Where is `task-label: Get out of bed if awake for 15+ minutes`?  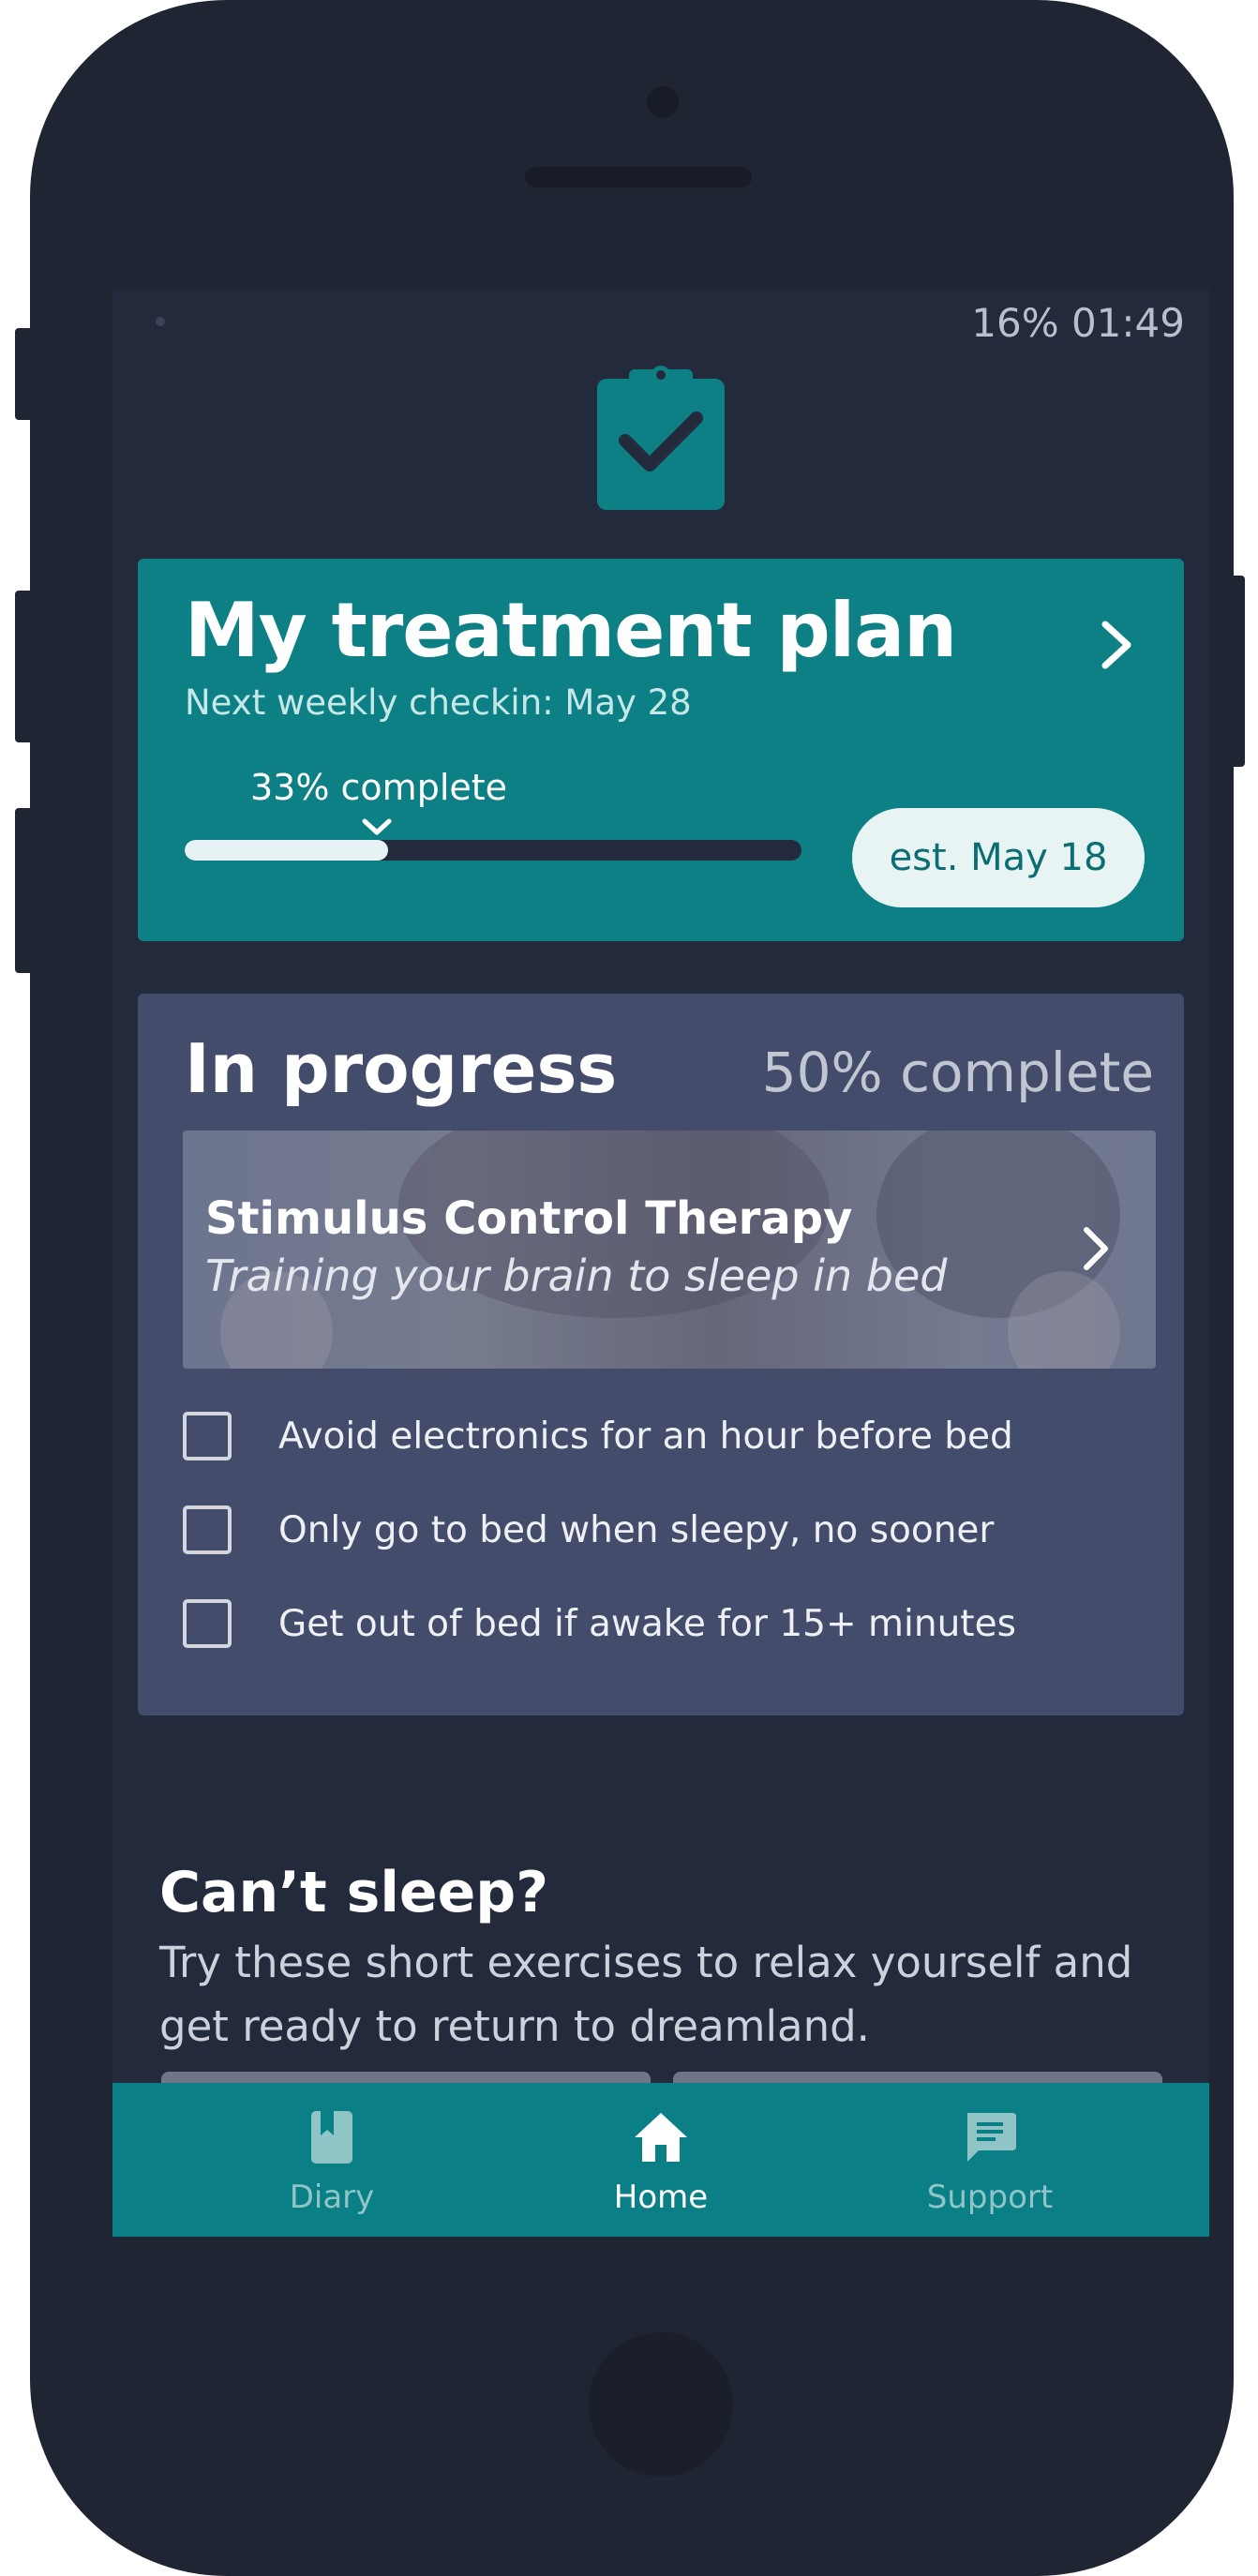
task-label: Get out of bed if awake for 15+ minutes is located at coordinates (647, 1624).